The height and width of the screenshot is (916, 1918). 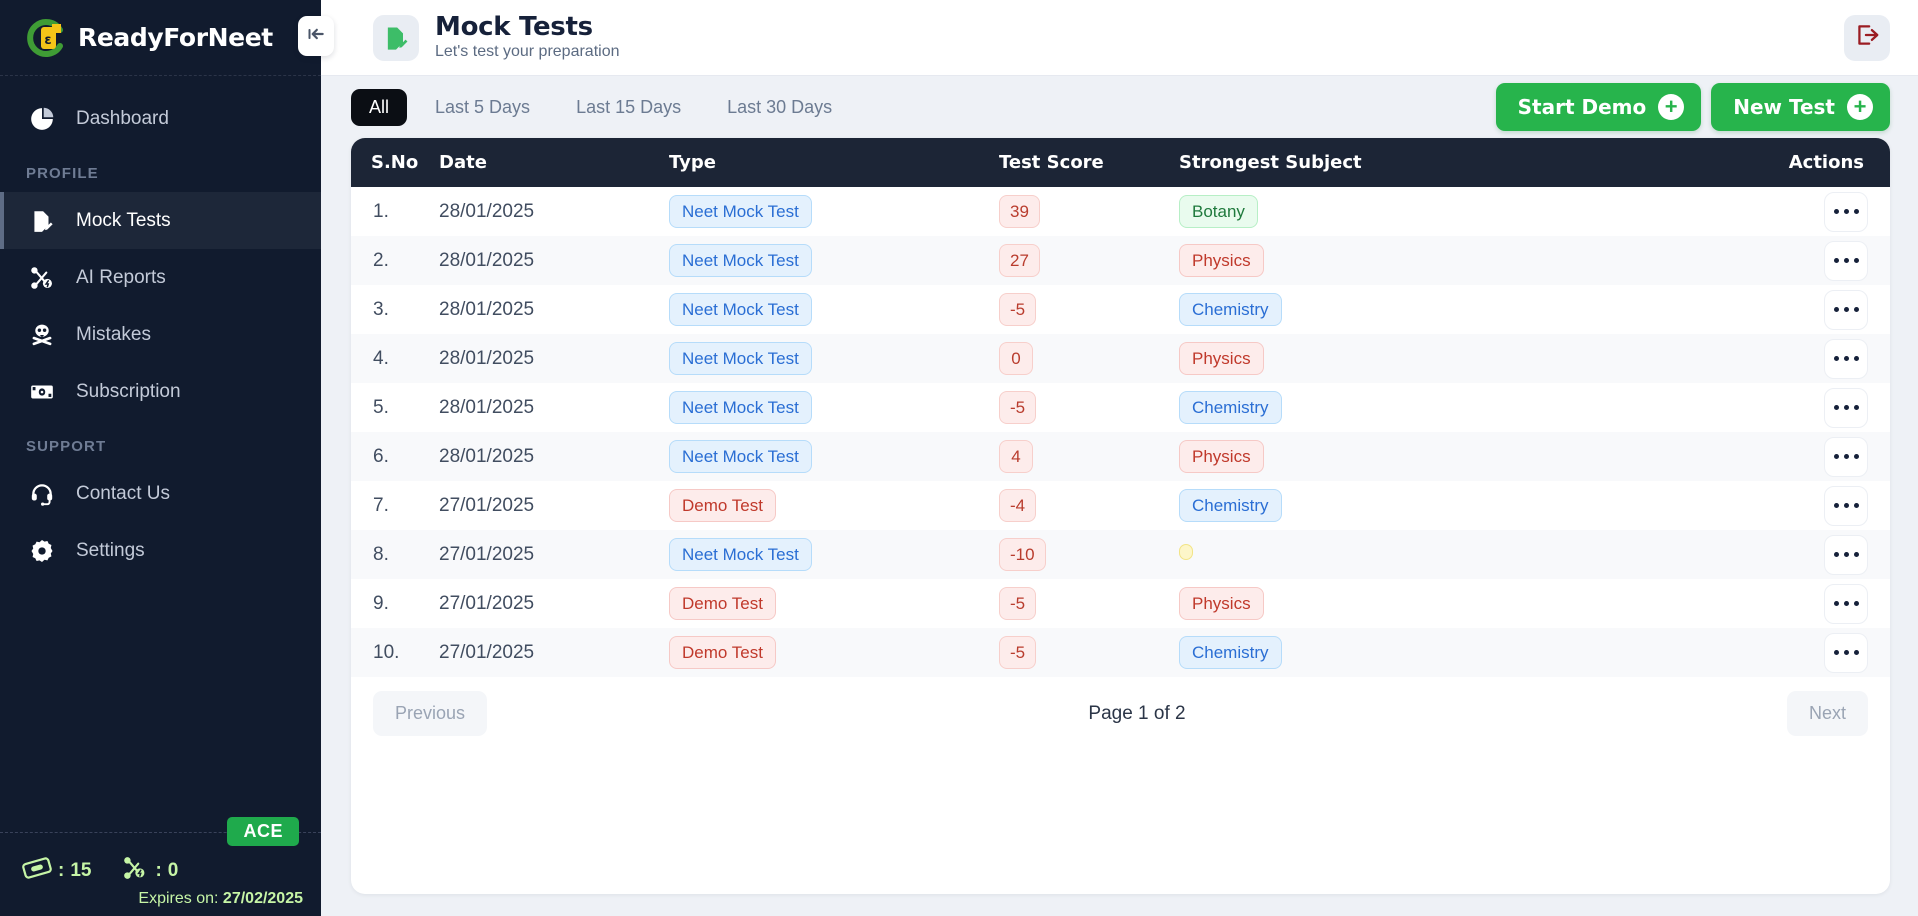 I want to click on test-type-badge: Neet Mock Test, so click(x=740, y=407).